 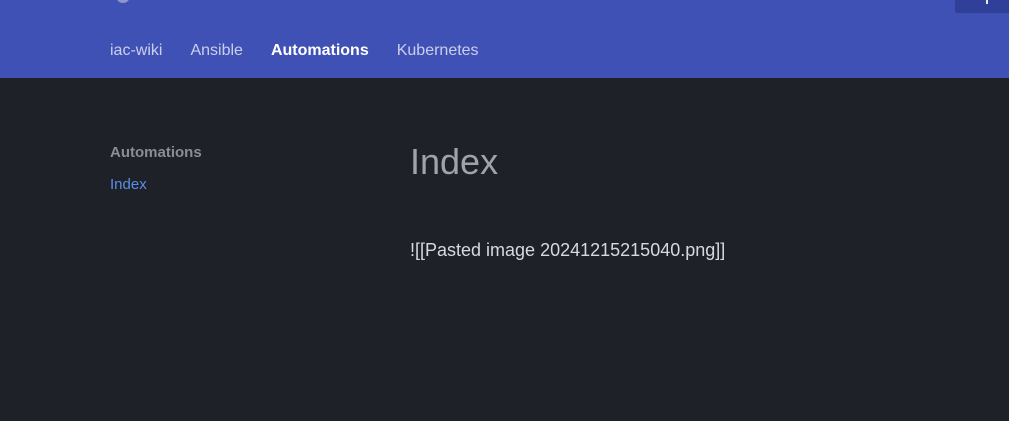 I want to click on tab-automations: Automations, so click(x=320, y=51).